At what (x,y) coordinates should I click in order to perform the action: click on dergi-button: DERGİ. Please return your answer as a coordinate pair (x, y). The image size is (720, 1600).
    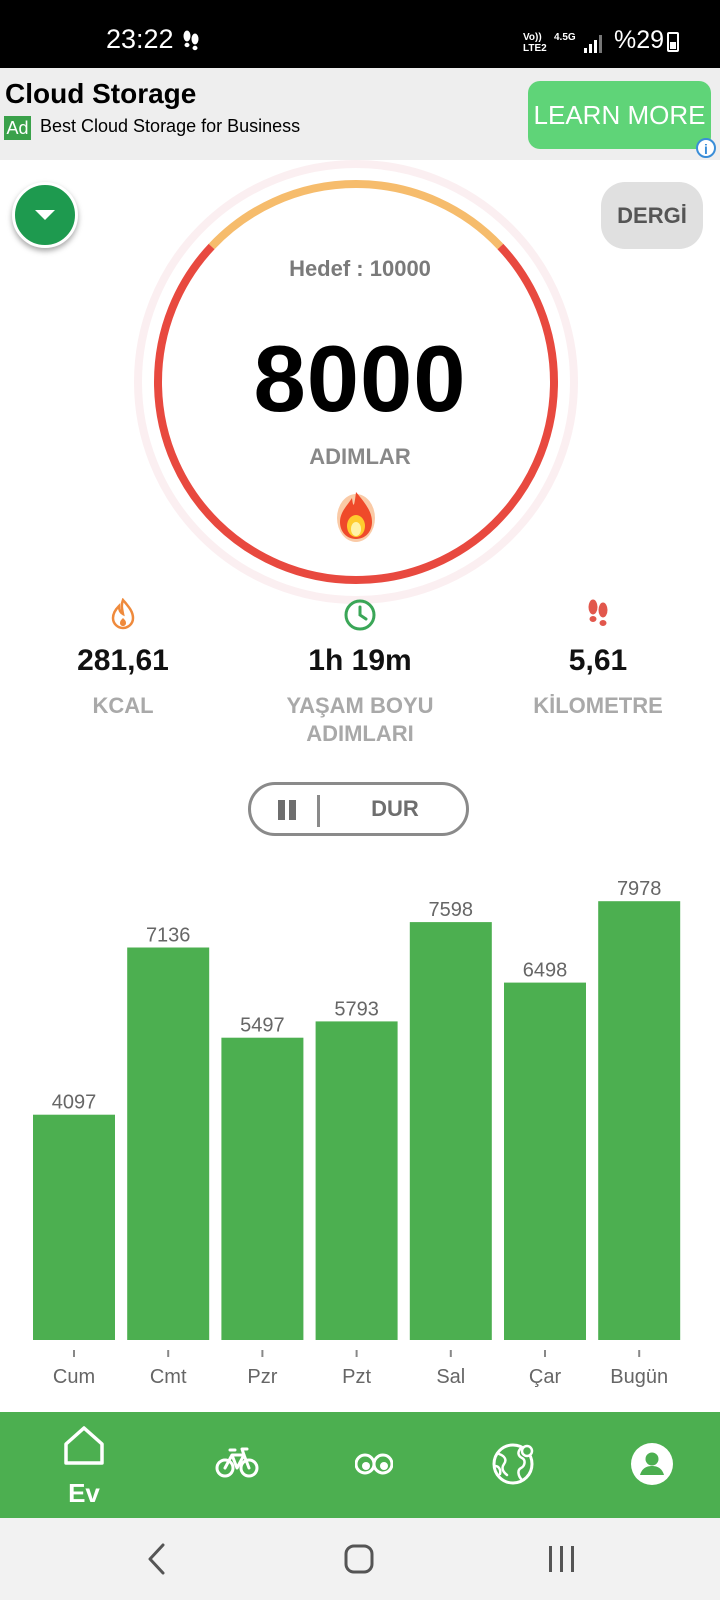
    Looking at the image, I should click on (652, 215).